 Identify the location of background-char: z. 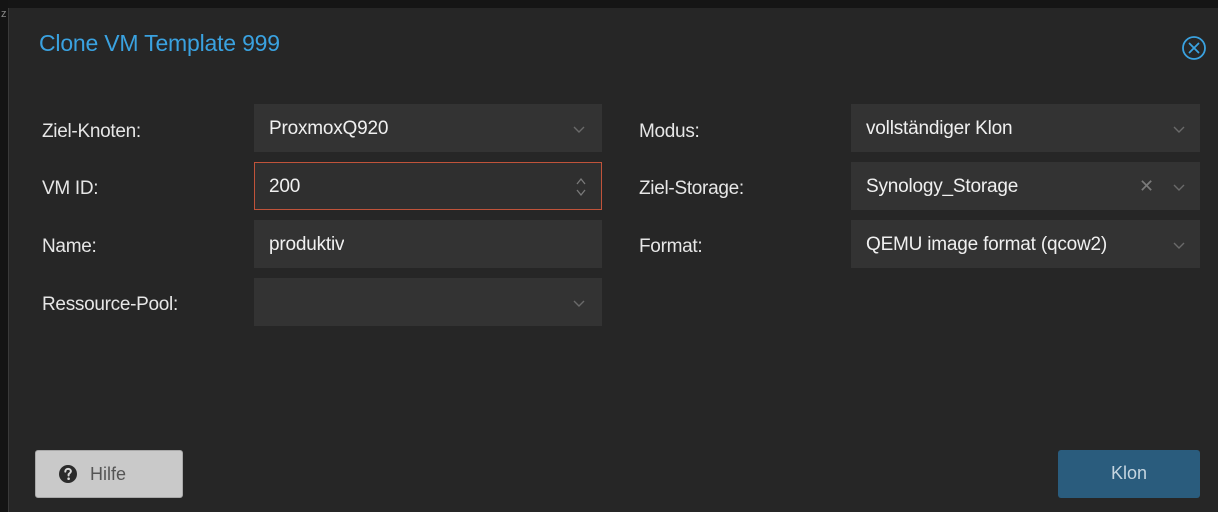
(4, 14).